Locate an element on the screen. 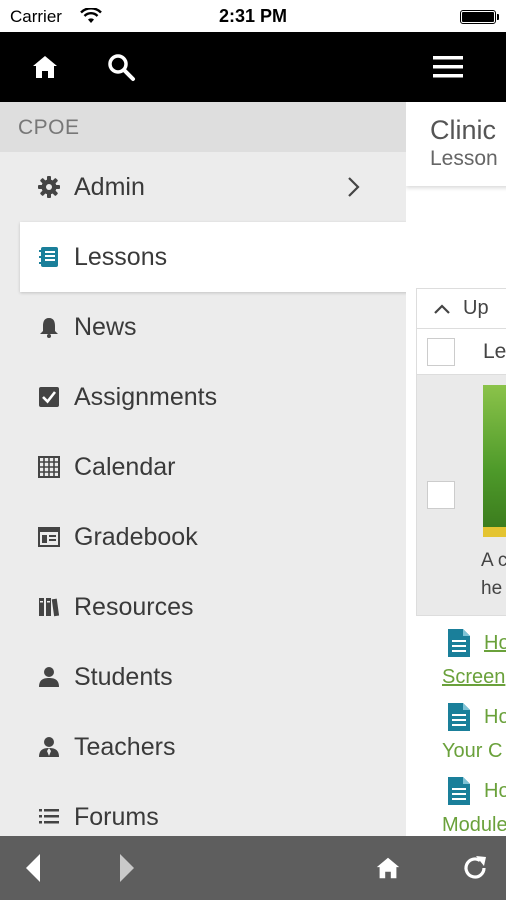  lessons-book-icon is located at coordinates (49, 257).